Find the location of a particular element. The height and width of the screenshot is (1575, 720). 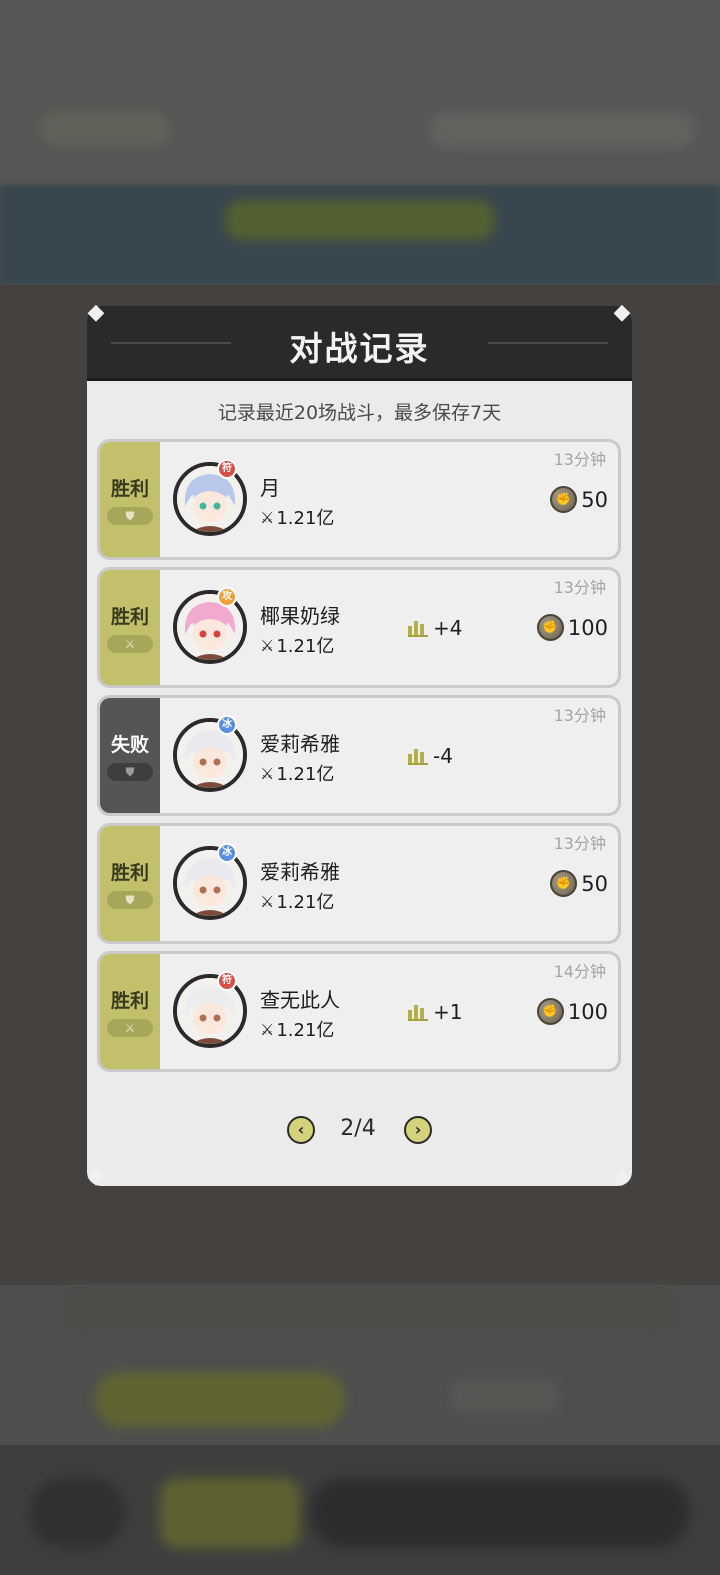

battle-record-card: 胜利 ⛊ 冰 爱莉希雅 ⚔ 1.21亿 13分钟 ✊ 50 is located at coordinates (359, 883).